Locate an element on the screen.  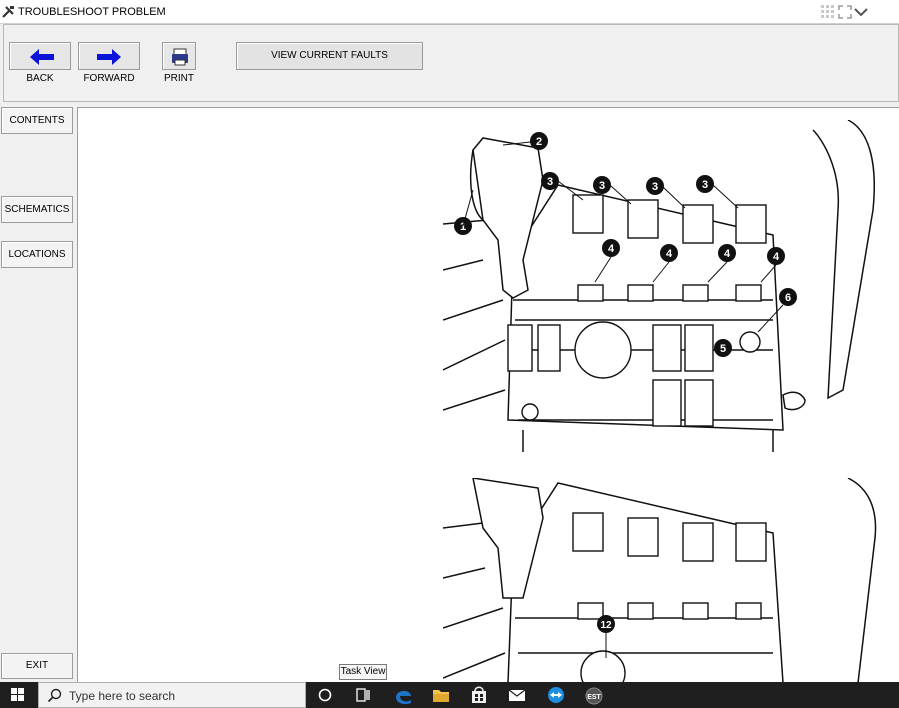
callout-4b: 4 is located at coordinates (669, 254).